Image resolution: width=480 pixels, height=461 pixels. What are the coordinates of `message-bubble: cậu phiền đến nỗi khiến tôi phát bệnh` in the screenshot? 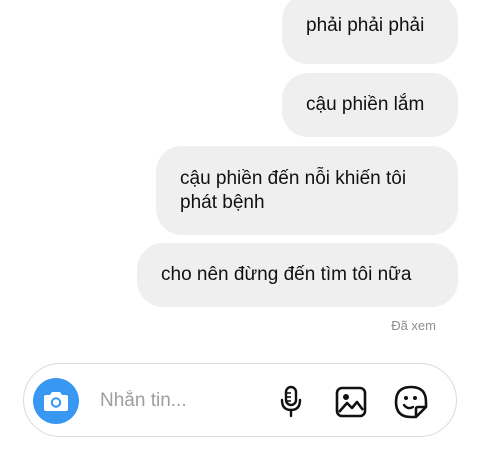 It's located at (307, 190).